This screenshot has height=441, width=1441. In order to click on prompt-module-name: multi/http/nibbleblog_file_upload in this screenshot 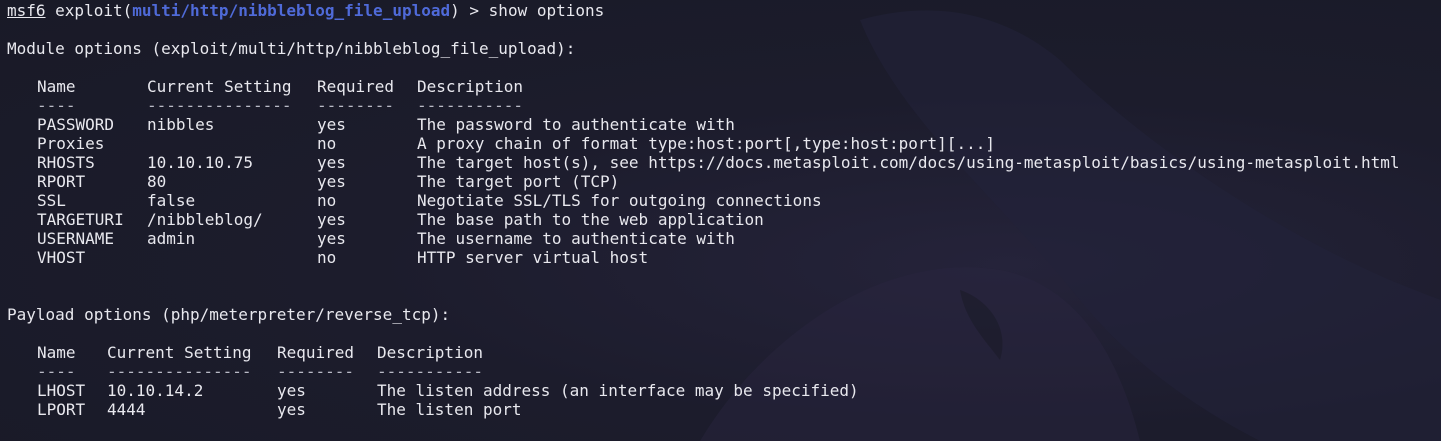, I will do `click(291, 10)`.